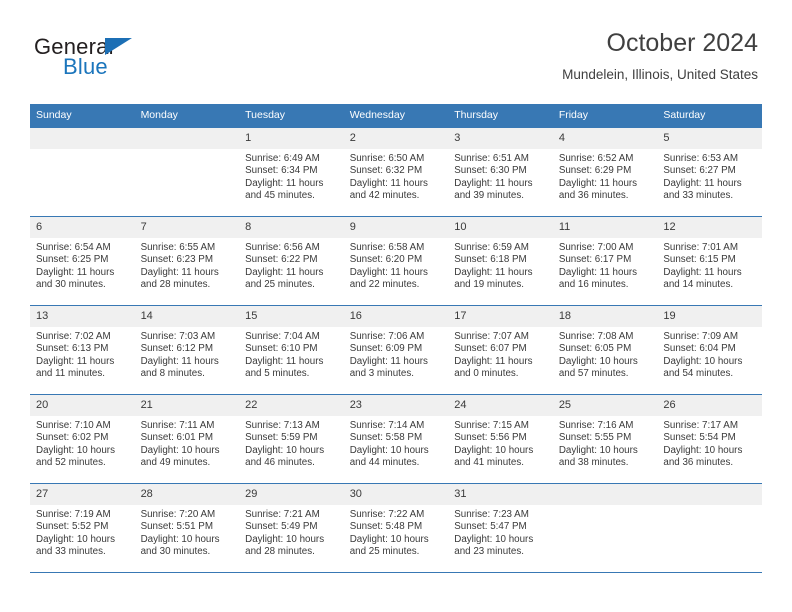 The width and height of the screenshot is (792, 612). I want to click on day-detail-sunrise: Sunrise: 7:21 AM, so click(282, 514).